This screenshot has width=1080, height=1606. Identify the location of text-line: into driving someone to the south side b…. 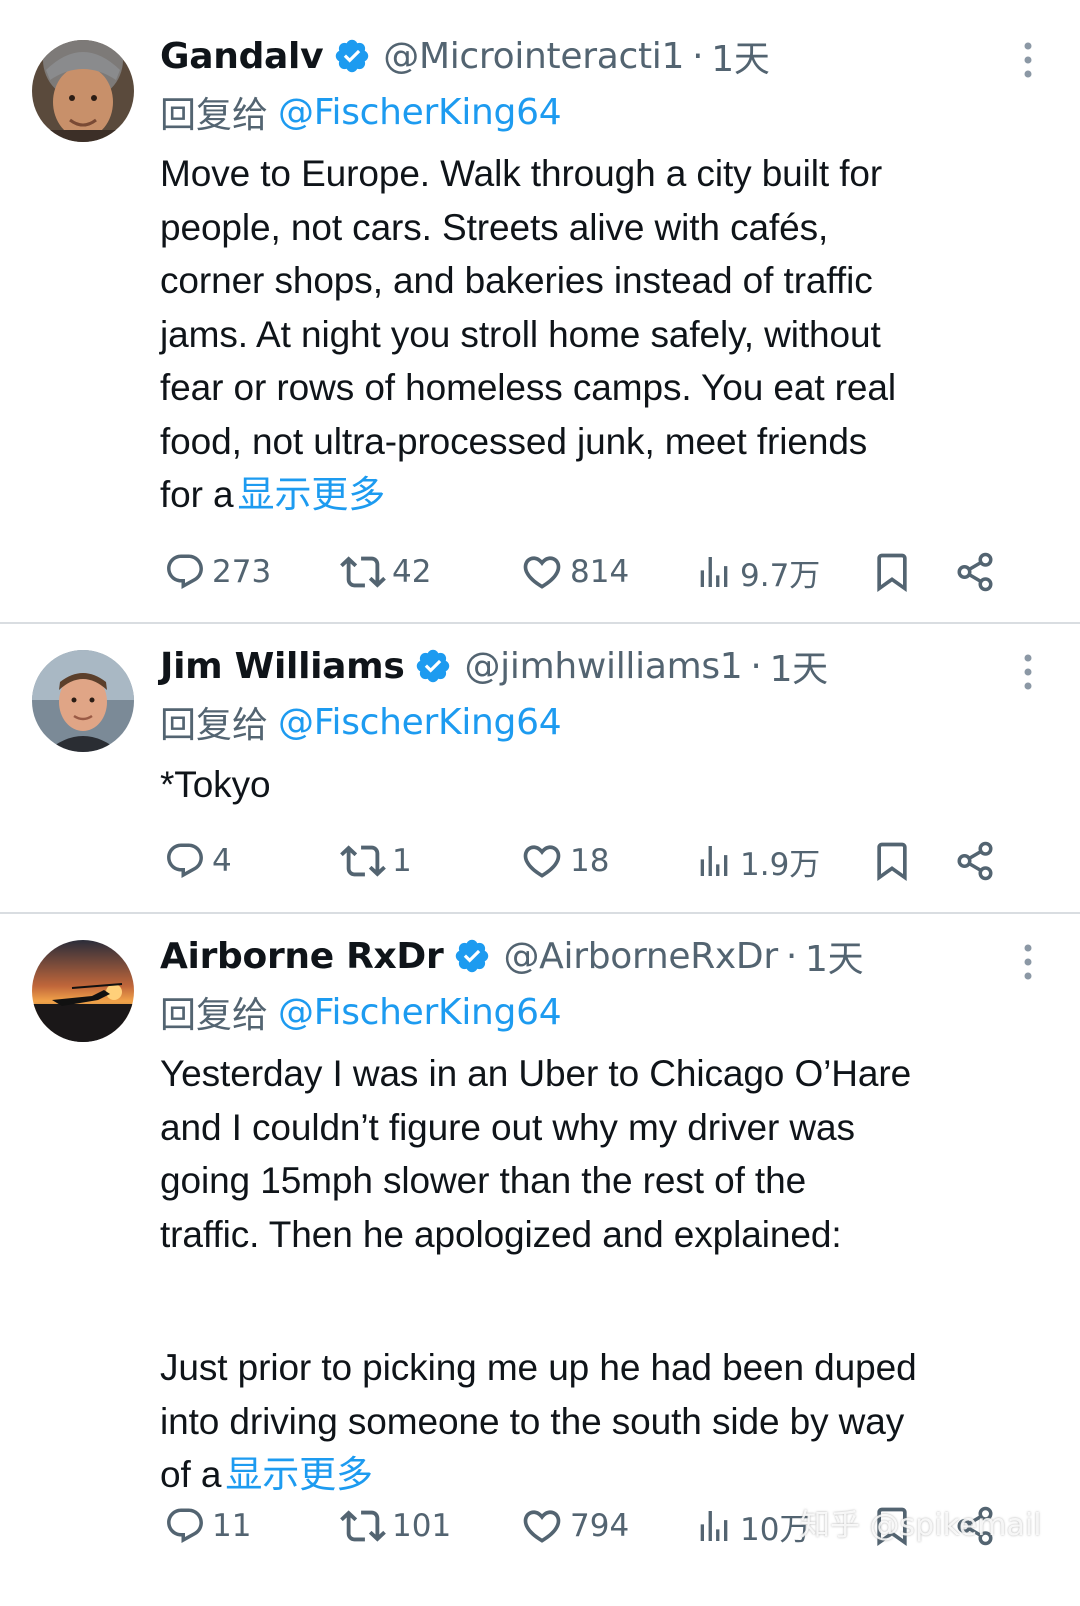
(532, 1421).